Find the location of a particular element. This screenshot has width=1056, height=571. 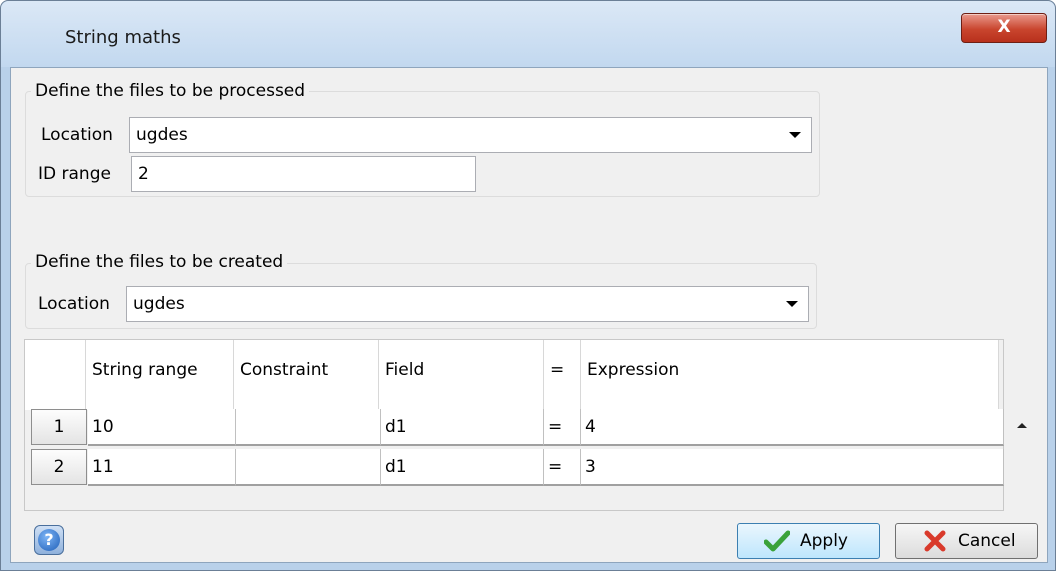

created-location-value: ugdes is located at coordinates (159, 304).